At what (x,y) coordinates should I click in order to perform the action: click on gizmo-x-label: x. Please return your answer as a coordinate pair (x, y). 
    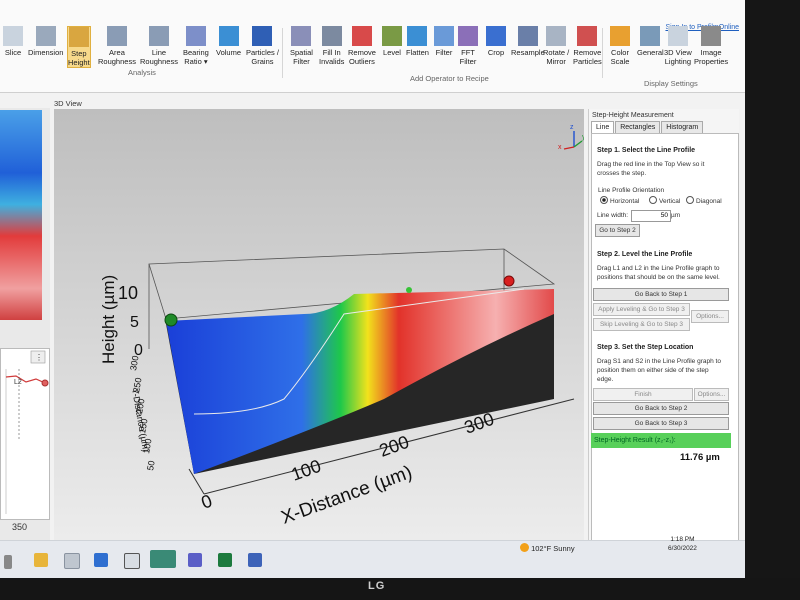
    Looking at the image, I should click on (560, 147).